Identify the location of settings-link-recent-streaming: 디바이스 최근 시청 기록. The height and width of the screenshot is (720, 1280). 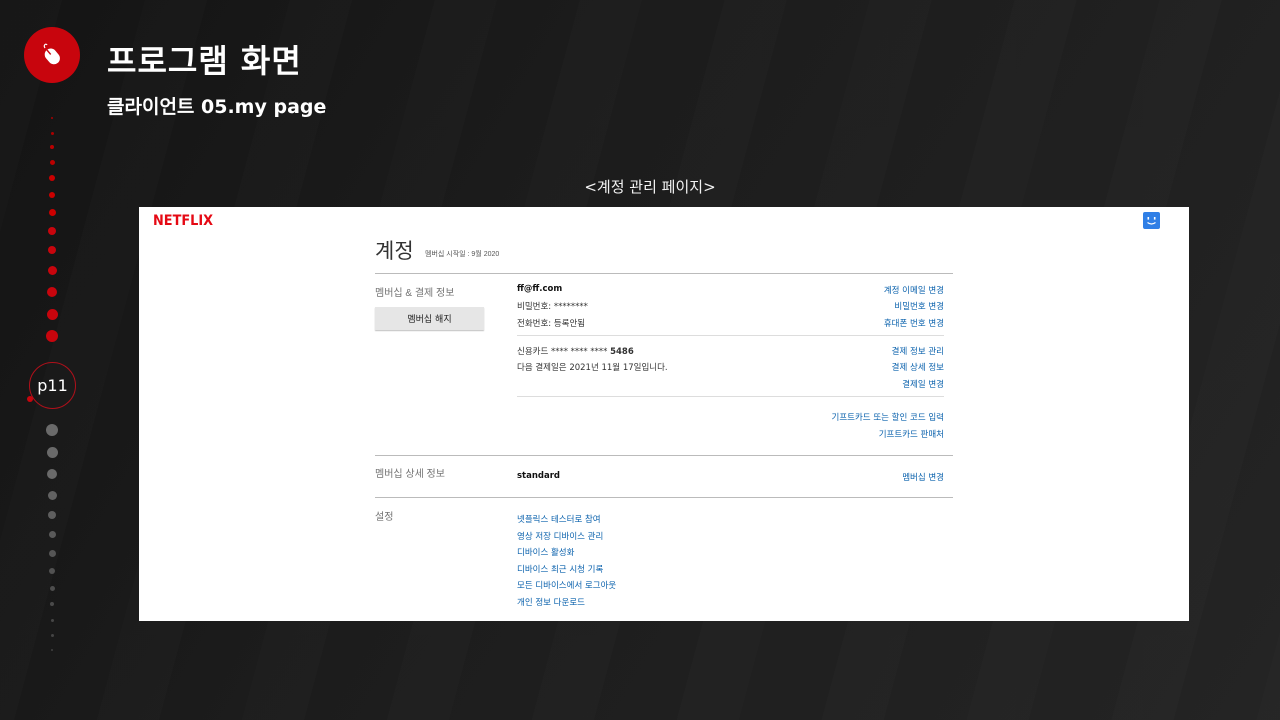
(560, 569).